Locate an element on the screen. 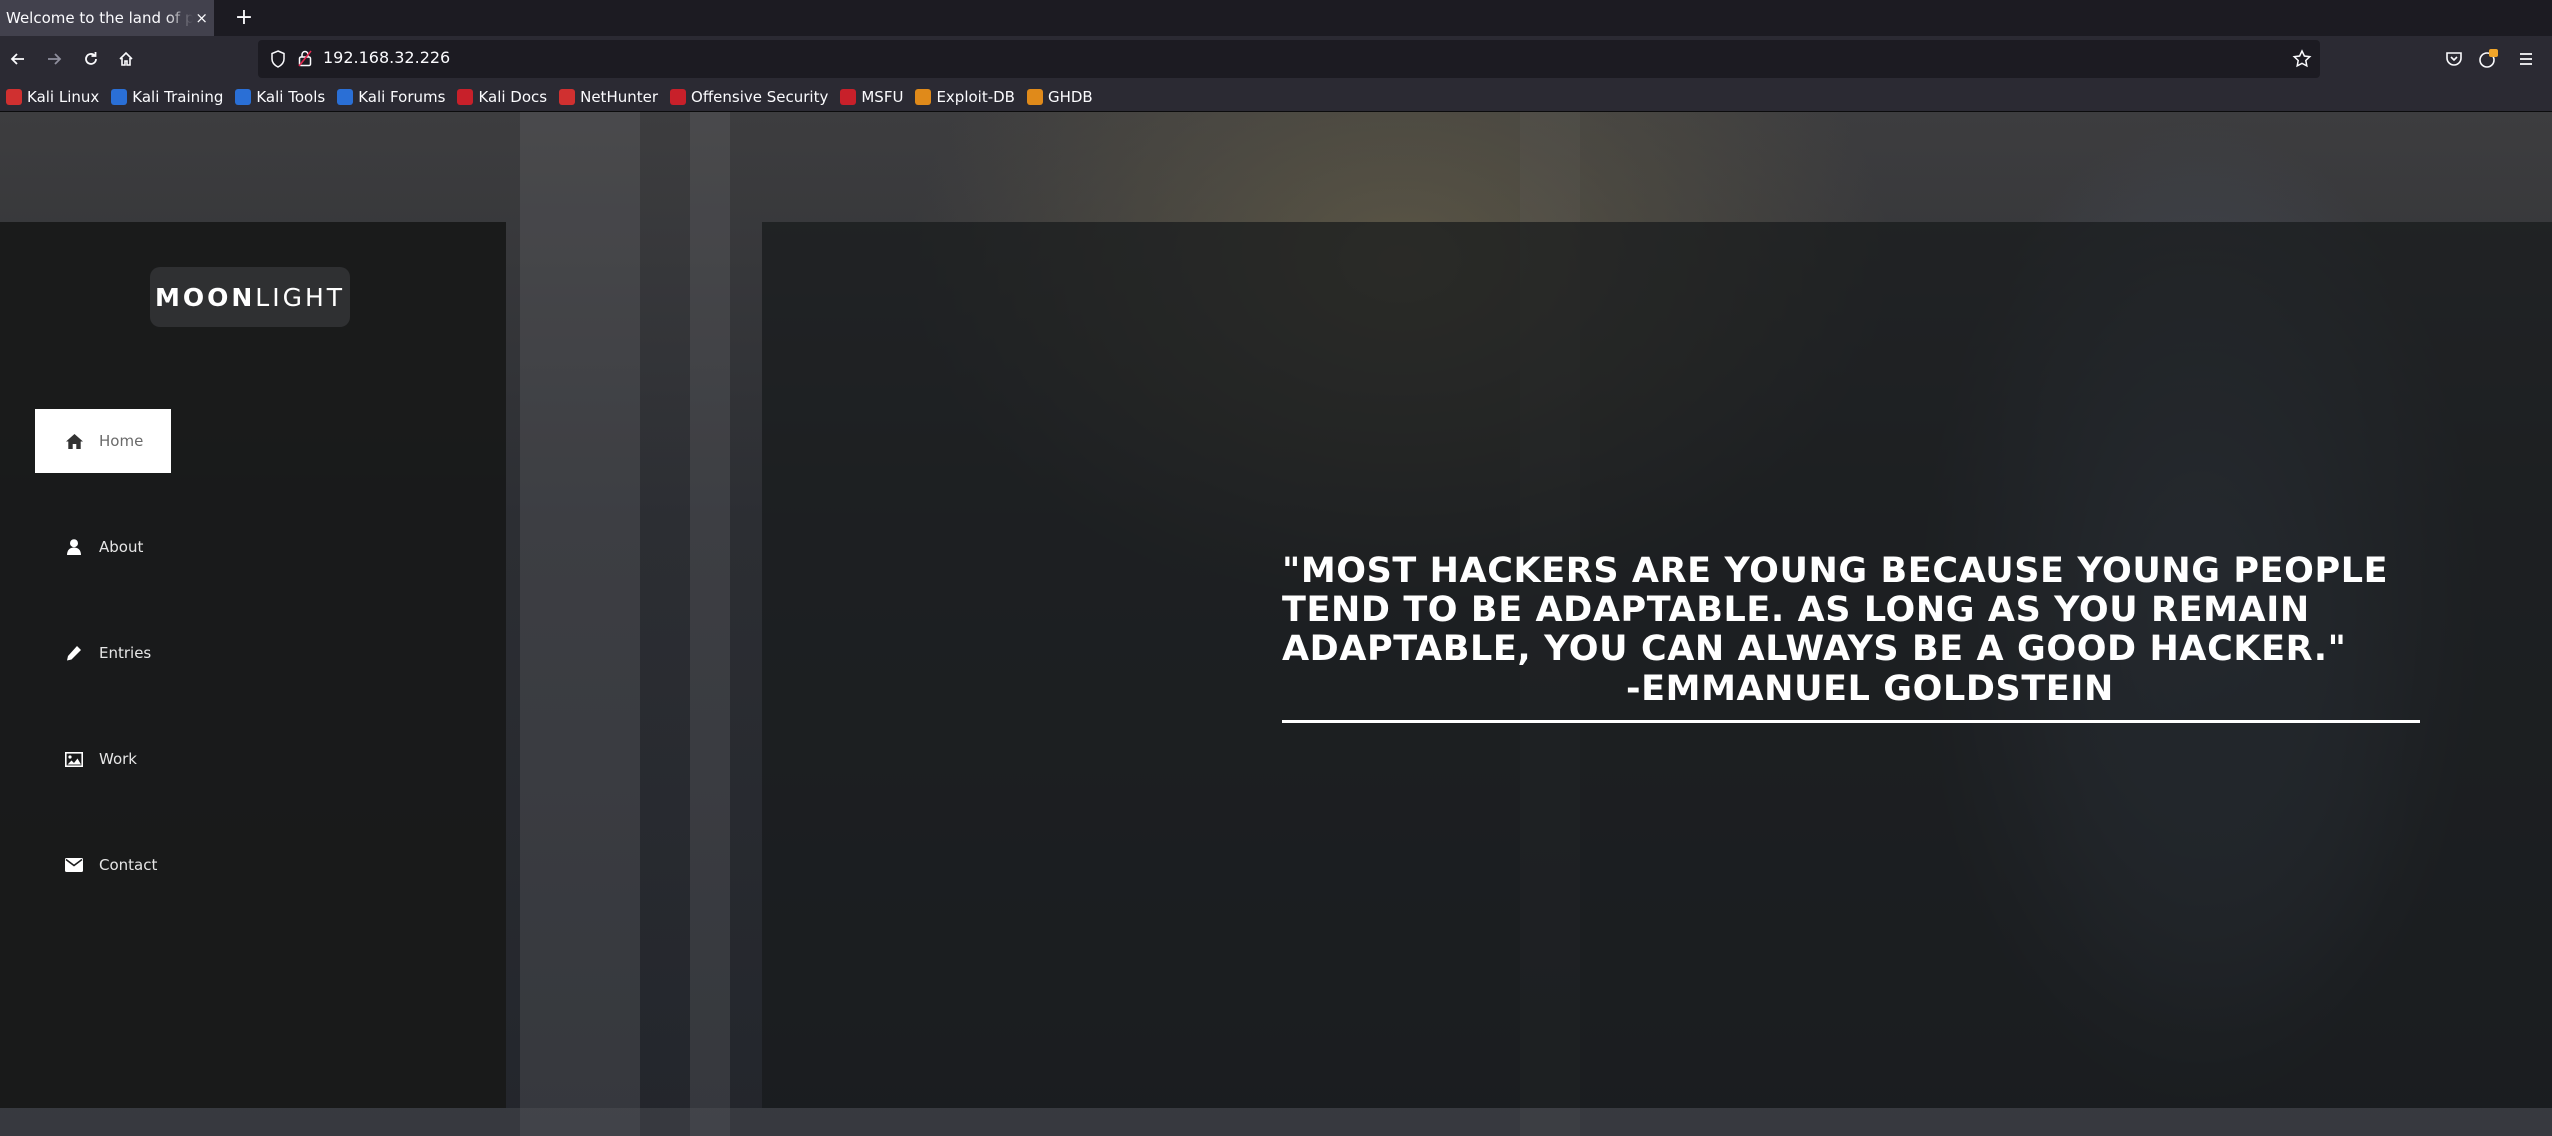  nav-item-contact: Contact is located at coordinates (103, 865).